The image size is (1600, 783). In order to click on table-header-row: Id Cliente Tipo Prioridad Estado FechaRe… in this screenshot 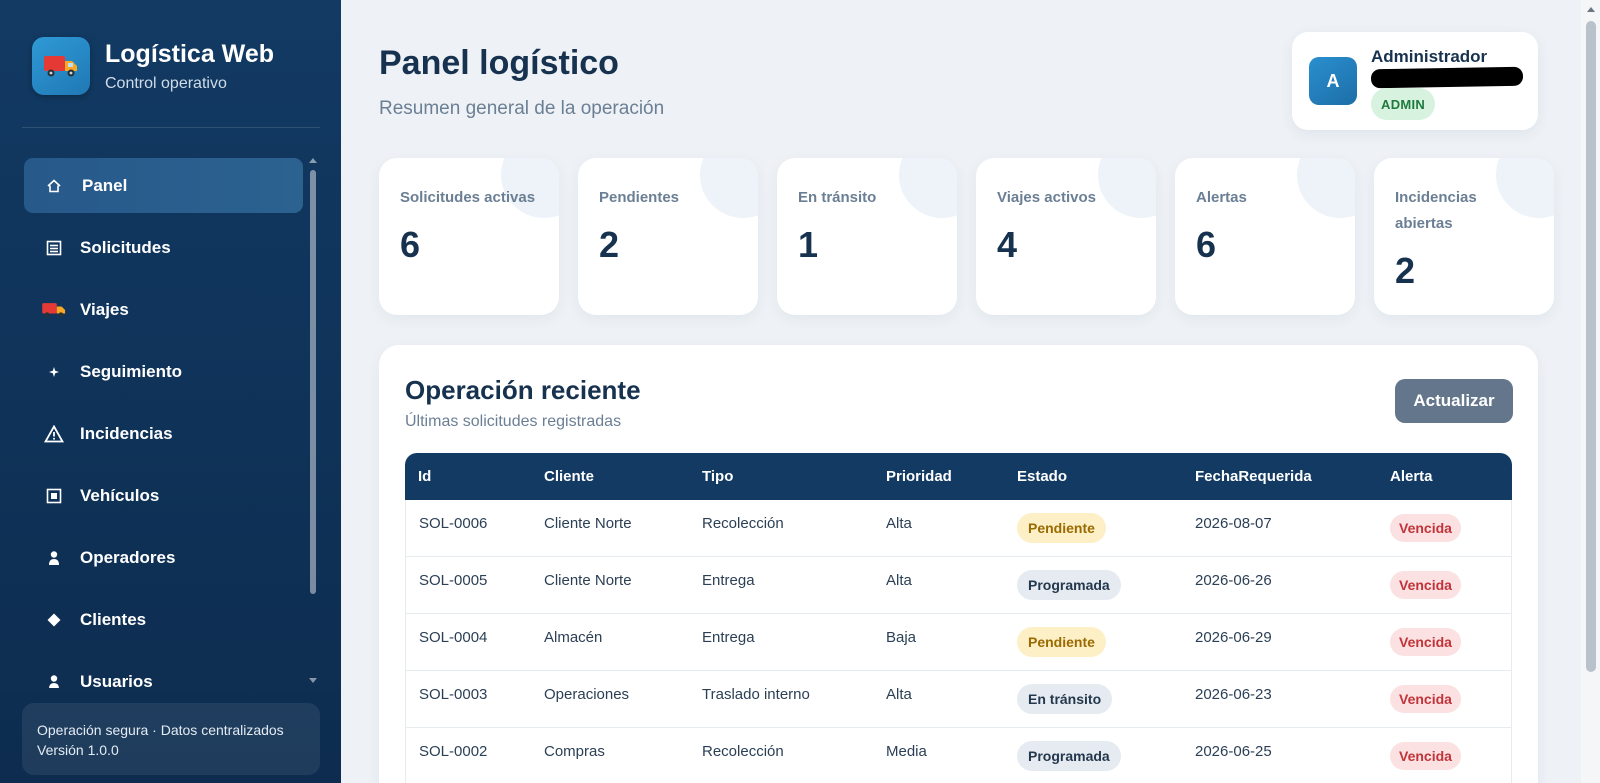, I will do `click(958, 476)`.